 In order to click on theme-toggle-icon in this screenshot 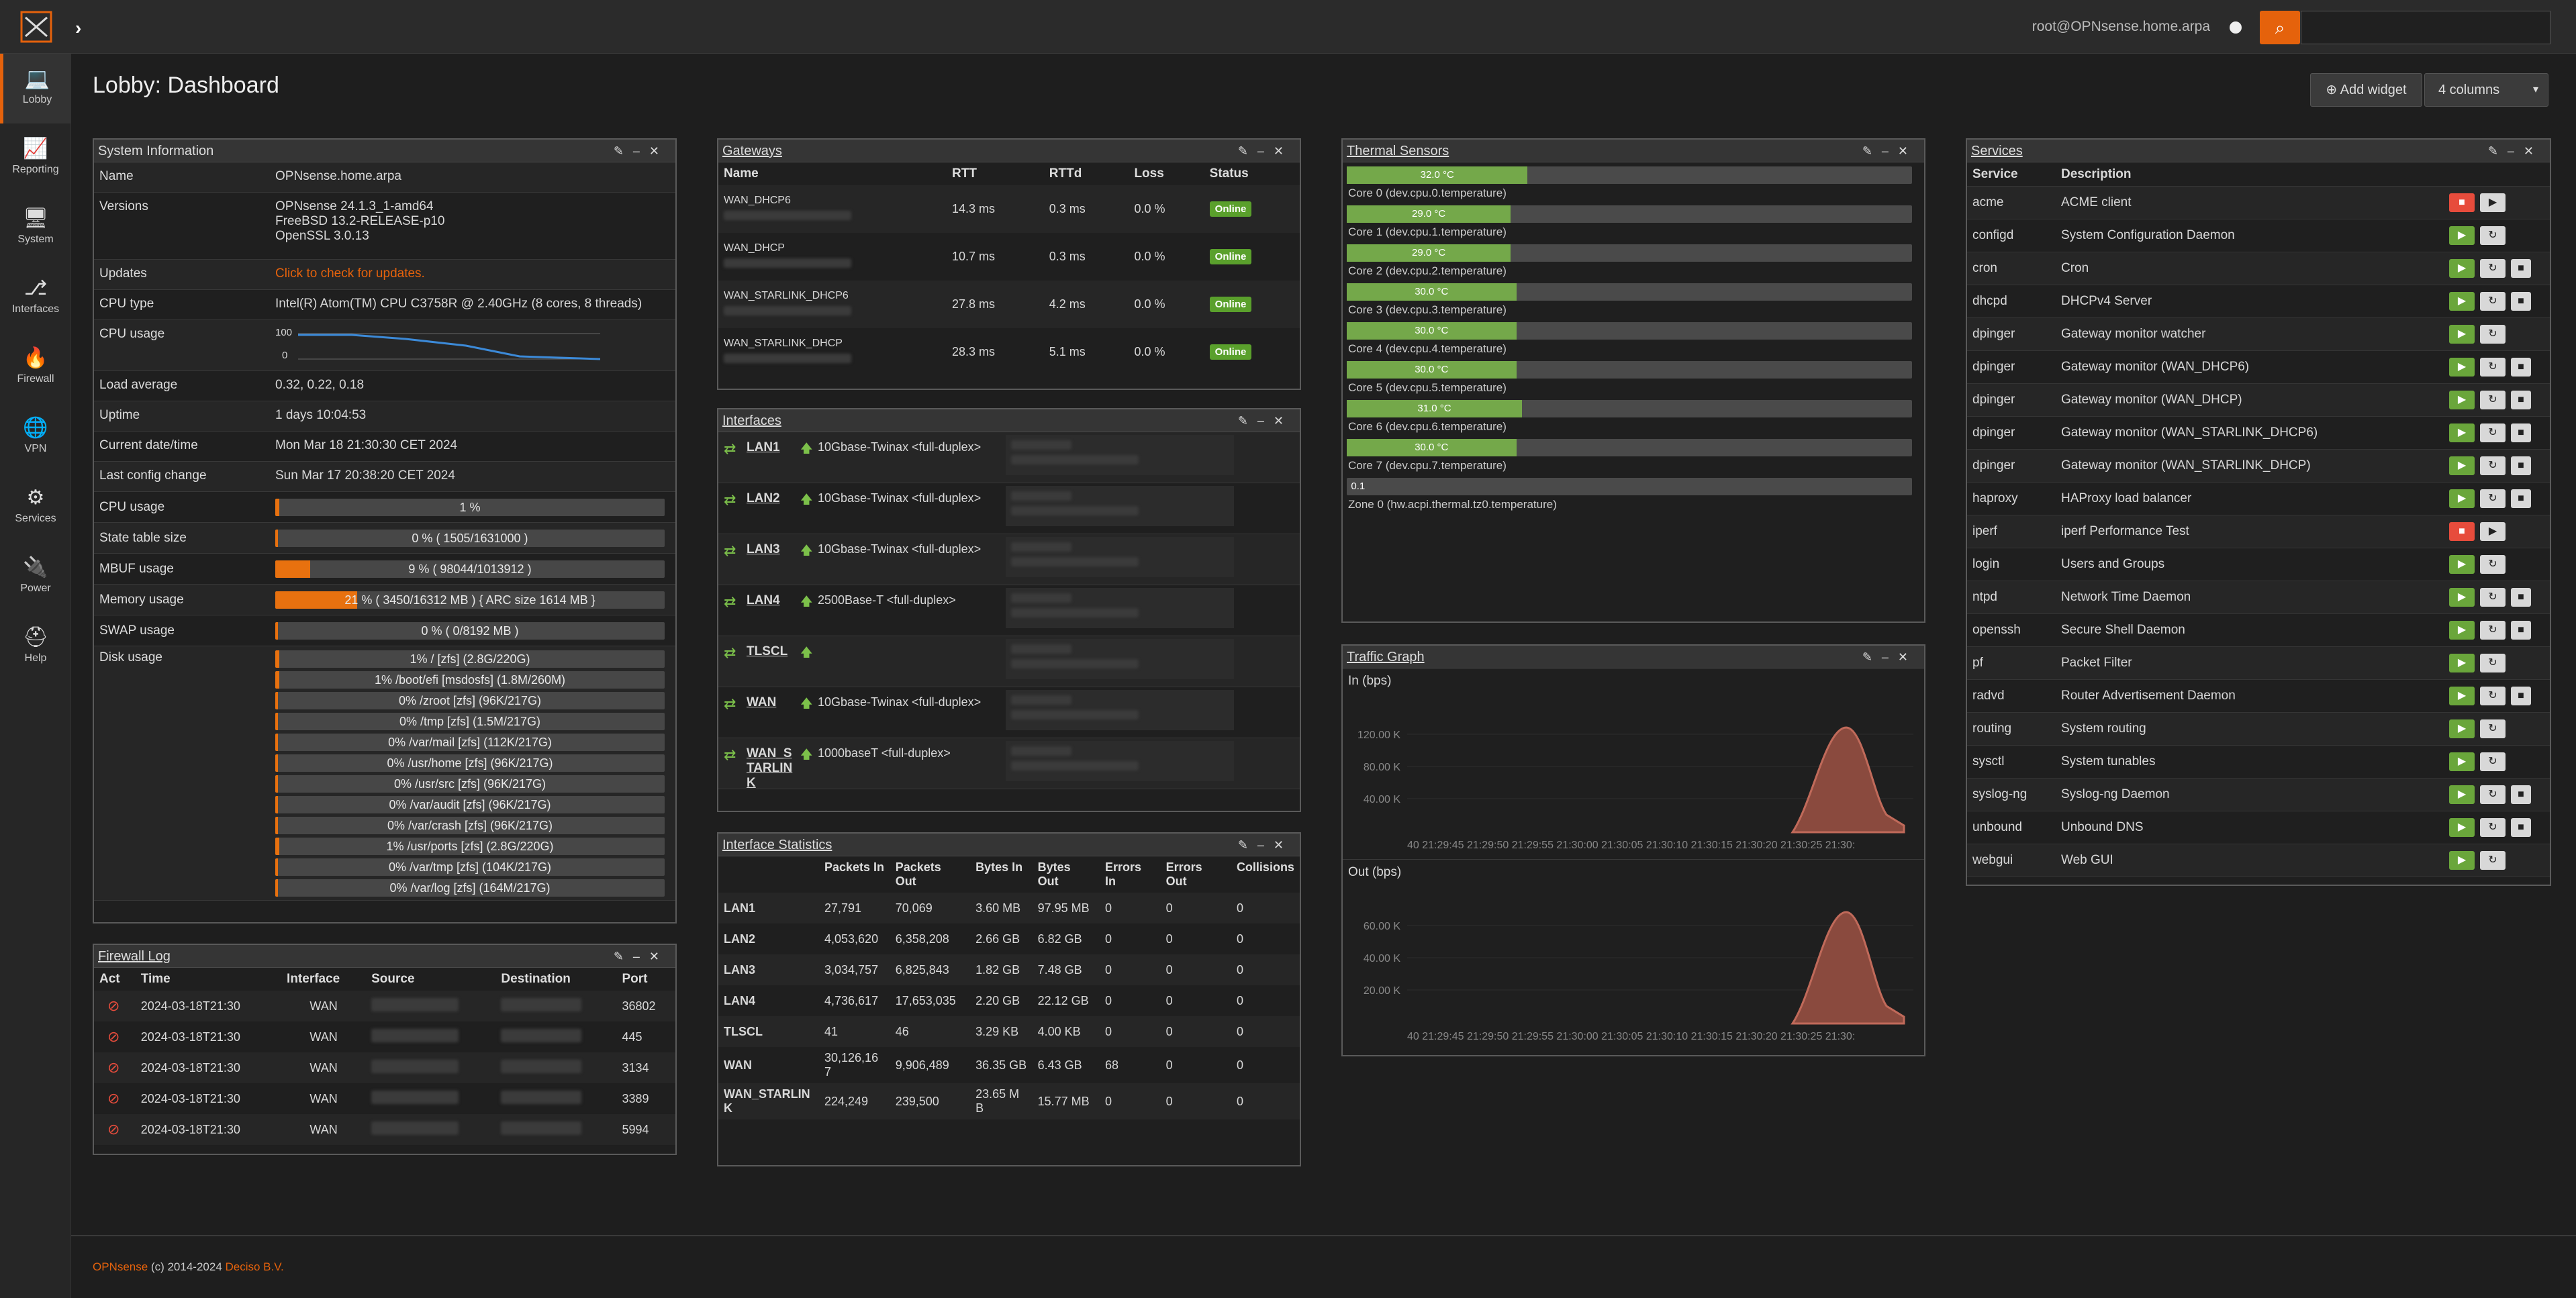, I will do `click(2236, 28)`.